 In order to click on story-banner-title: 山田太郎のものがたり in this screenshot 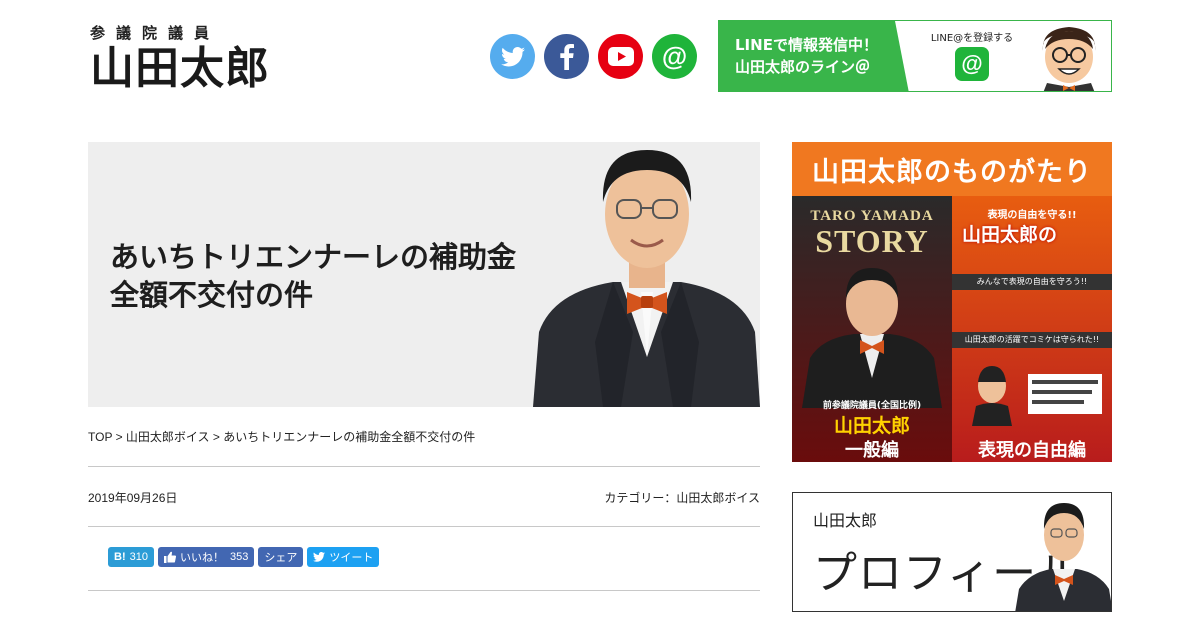, I will do `click(952, 172)`.